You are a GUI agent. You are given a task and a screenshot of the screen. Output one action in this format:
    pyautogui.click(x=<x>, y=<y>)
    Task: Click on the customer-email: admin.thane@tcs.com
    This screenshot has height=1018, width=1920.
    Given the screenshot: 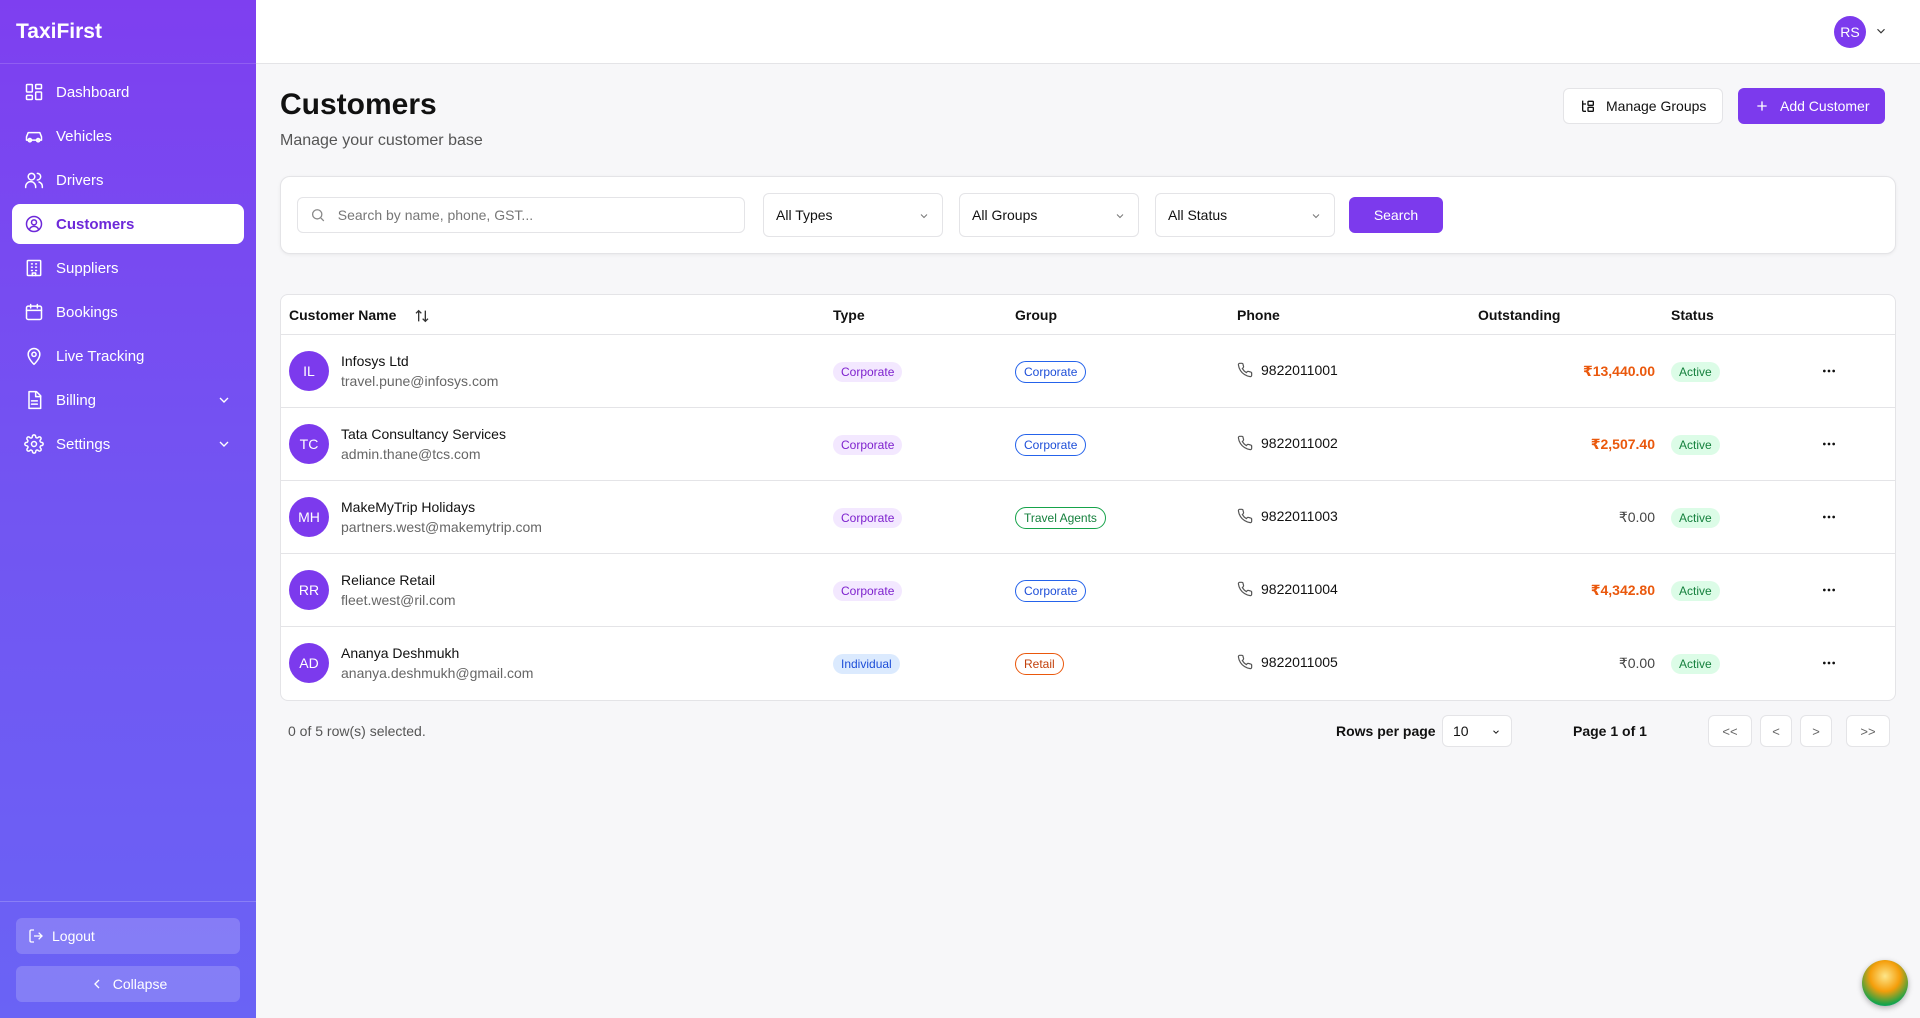 What is the action you would take?
    pyautogui.click(x=411, y=454)
    